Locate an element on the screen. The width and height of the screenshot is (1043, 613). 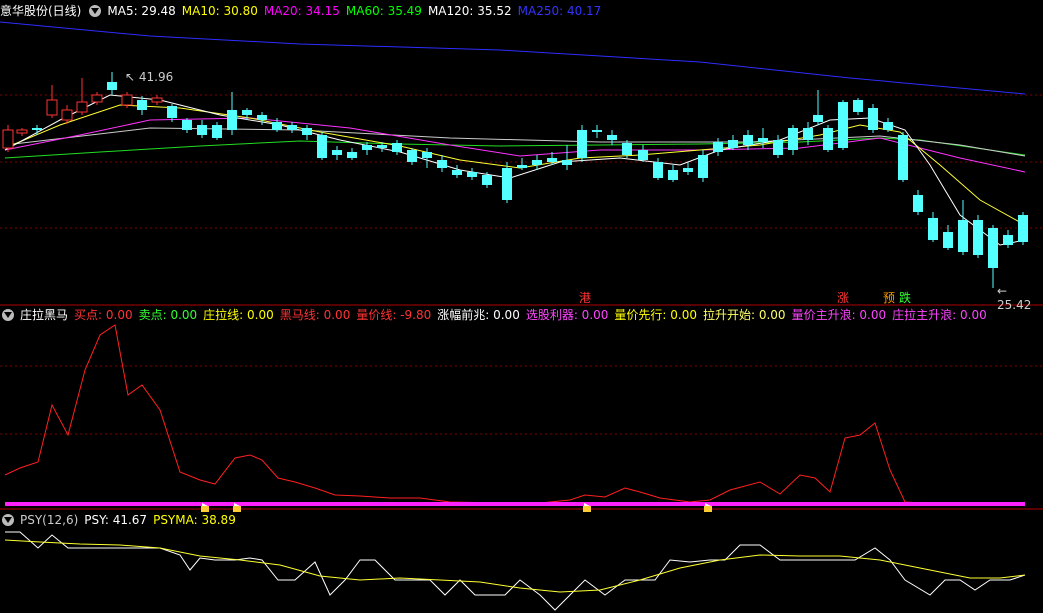
price-indicator-4: MA120: 35.52 is located at coordinates (469, 11).